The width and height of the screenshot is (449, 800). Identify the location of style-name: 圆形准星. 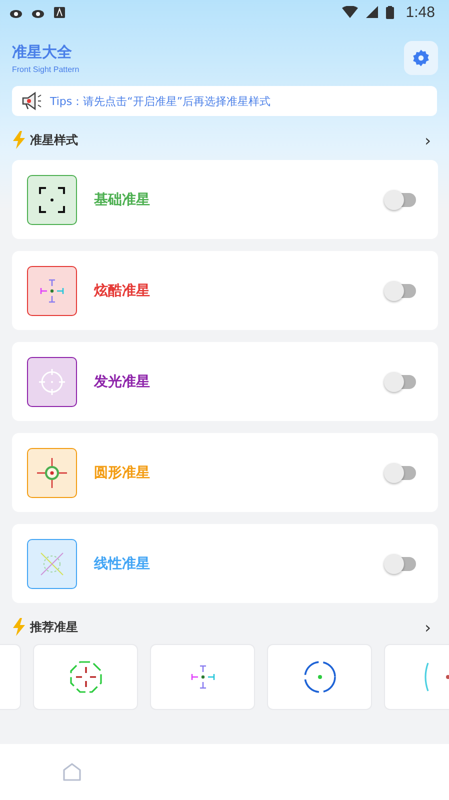
(122, 473).